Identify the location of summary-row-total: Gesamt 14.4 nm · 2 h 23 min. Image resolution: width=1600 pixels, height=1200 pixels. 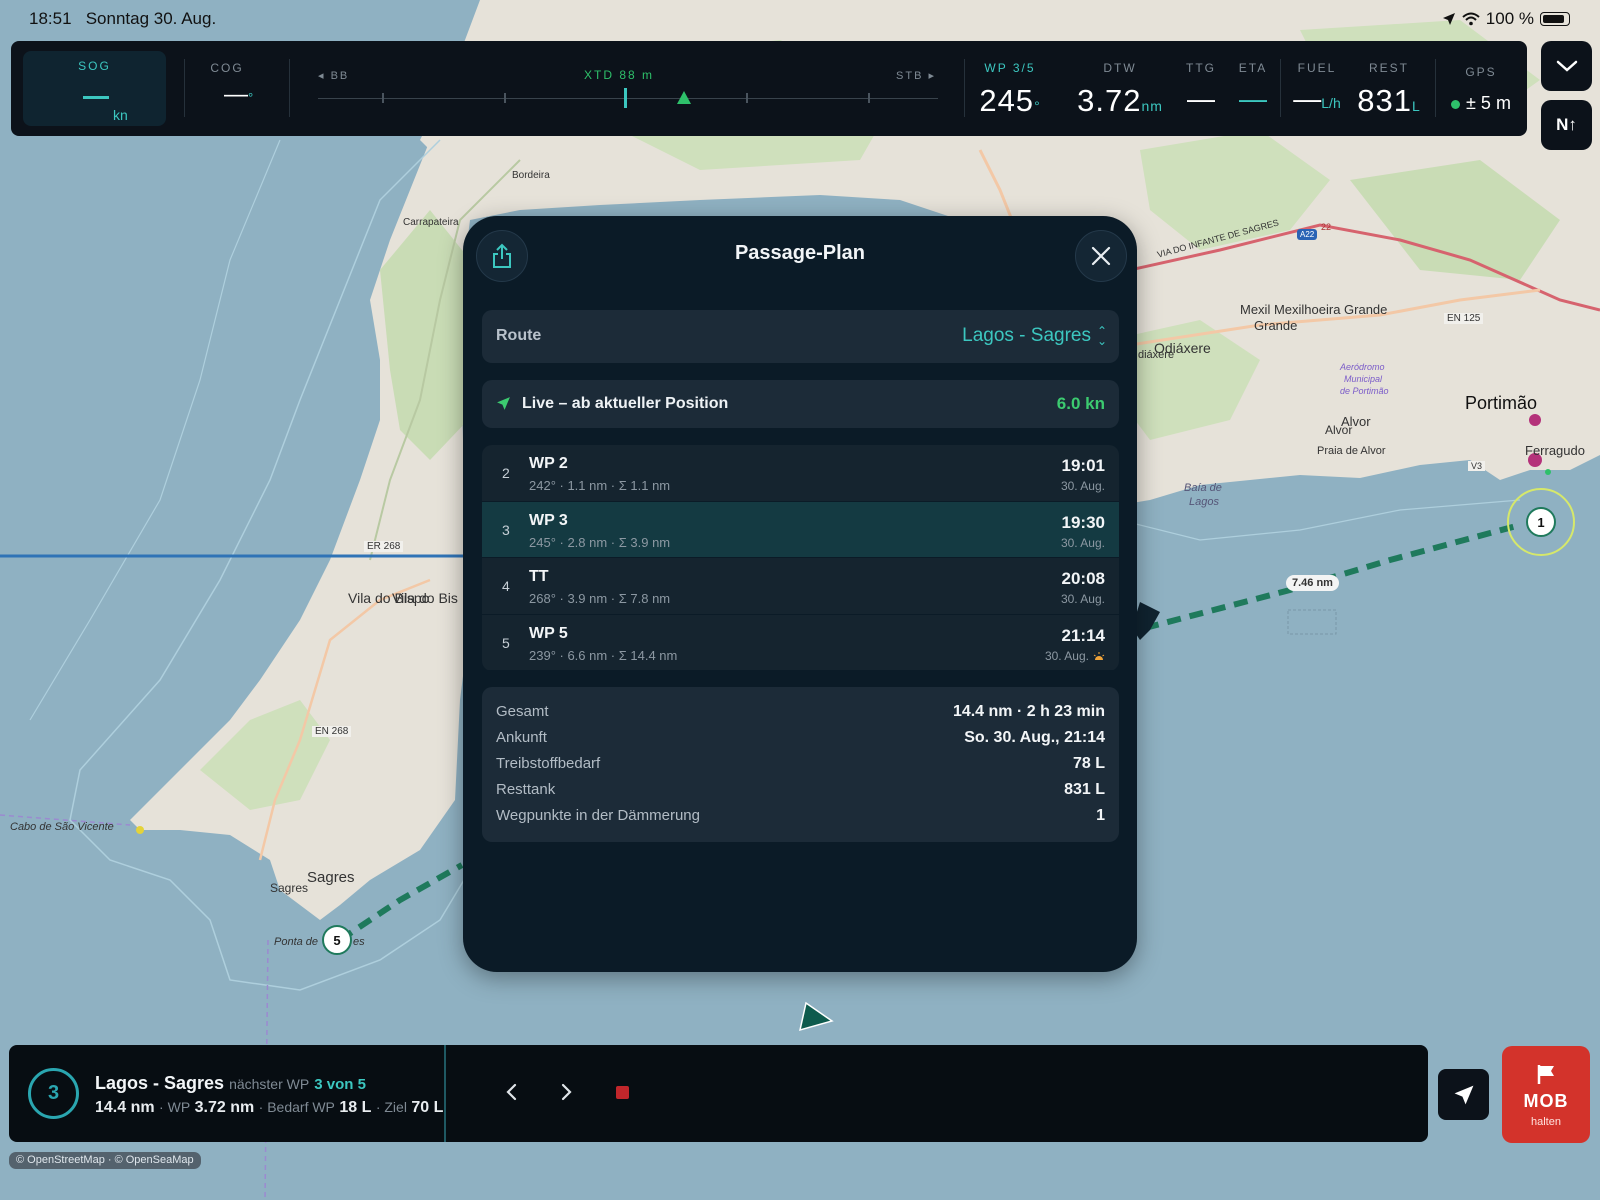
(800, 713).